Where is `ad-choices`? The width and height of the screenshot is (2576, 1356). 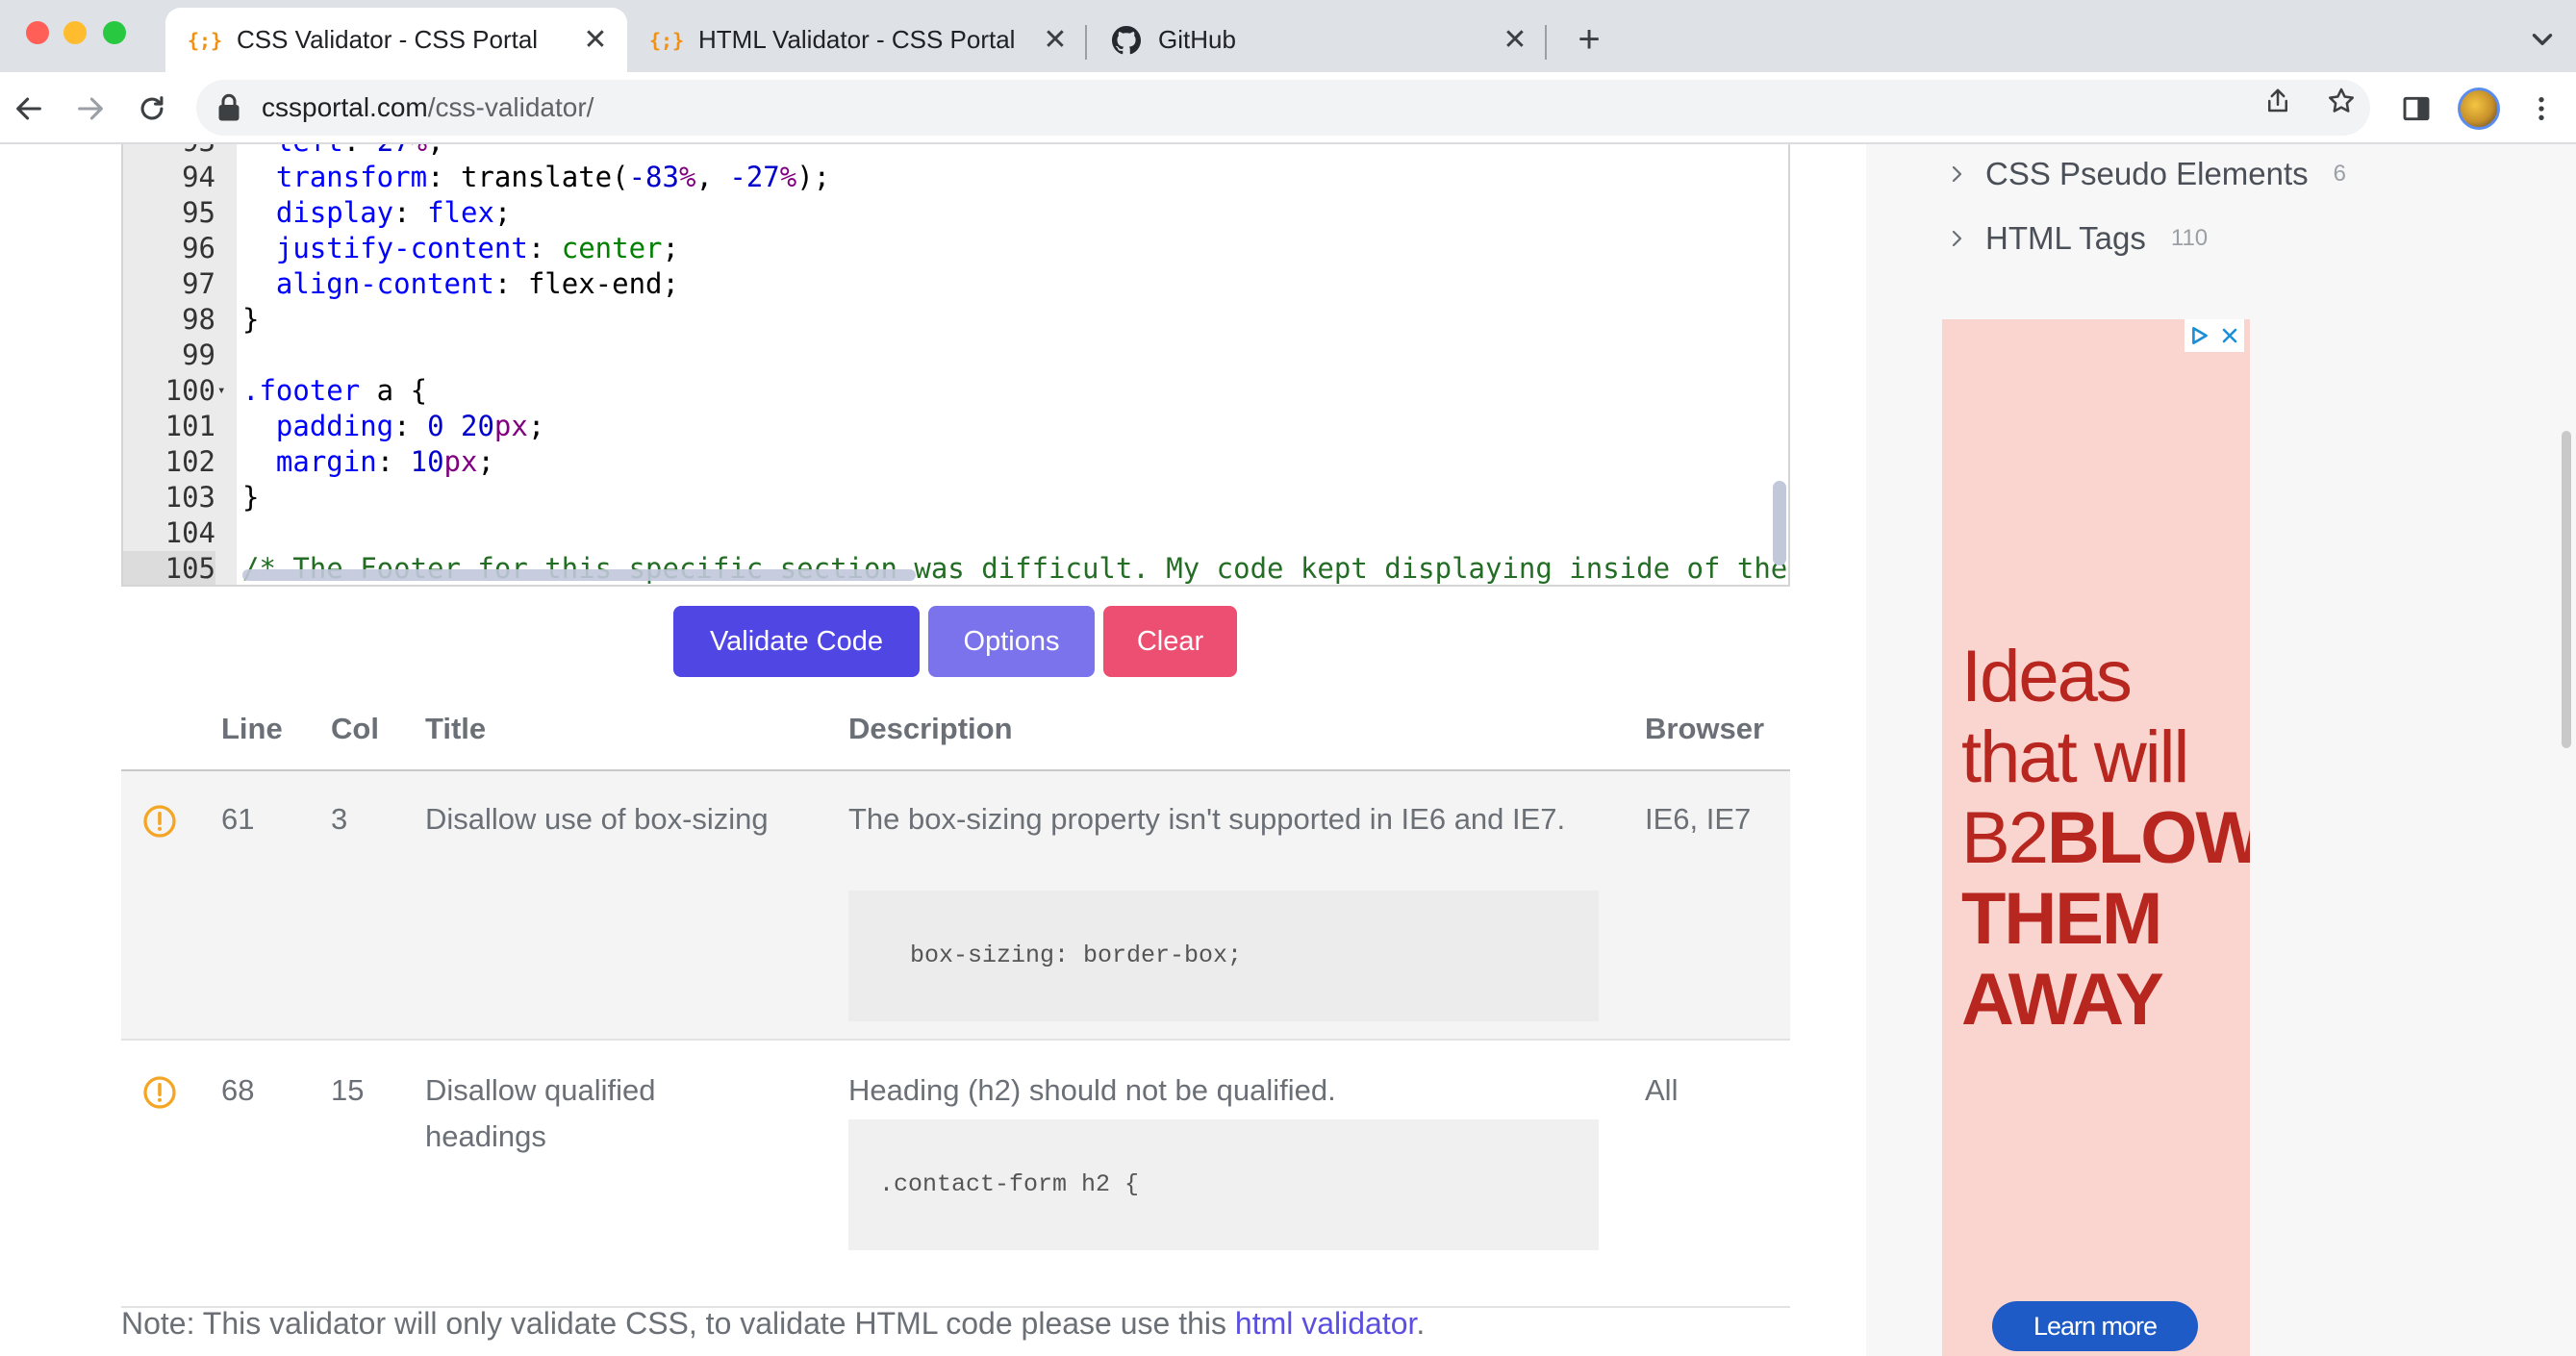
ad-choices is located at coordinates (2215, 335).